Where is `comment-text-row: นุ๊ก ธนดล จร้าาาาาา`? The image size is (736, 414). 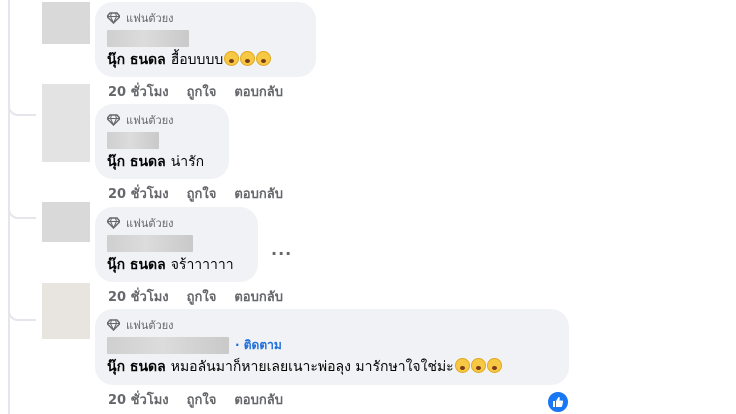 comment-text-row: นุ๊ก ธนดล จร้าาาาาา is located at coordinates (176, 265).